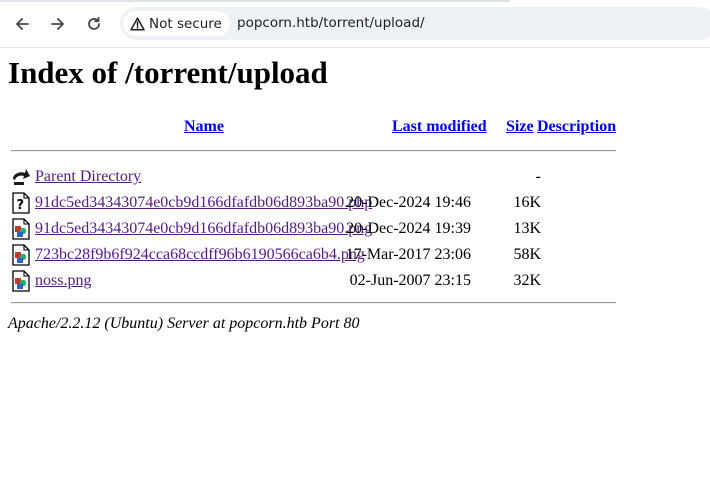 The height and width of the screenshot is (492, 710). I want to click on page-title: Index of /torrent/upload, so click(168, 72).